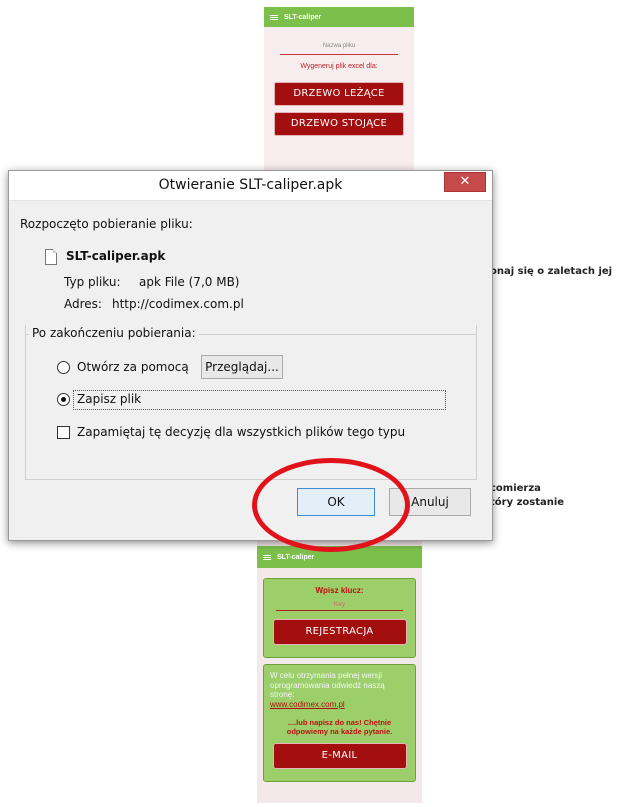 The height and width of the screenshot is (807, 627). What do you see at coordinates (515, 488) in the screenshot?
I see `page-text-fragment: comierza` at bounding box center [515, 488].